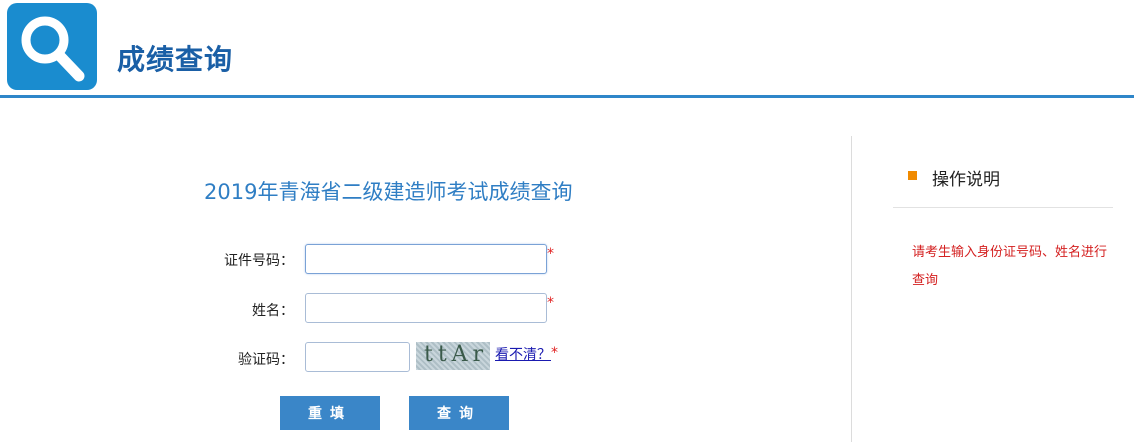 This screenshot has width=1134, height=442. I want to click on header-divider, so click(567, 96).